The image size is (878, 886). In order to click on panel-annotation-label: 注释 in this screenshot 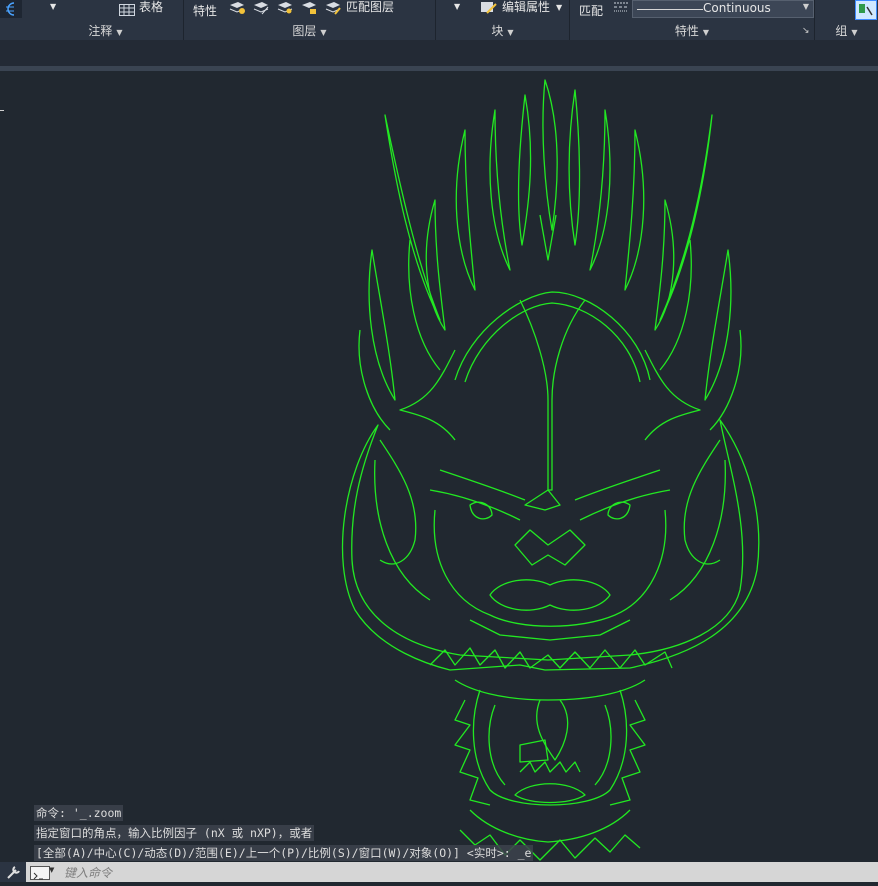, I will do `click(100, 31)`.